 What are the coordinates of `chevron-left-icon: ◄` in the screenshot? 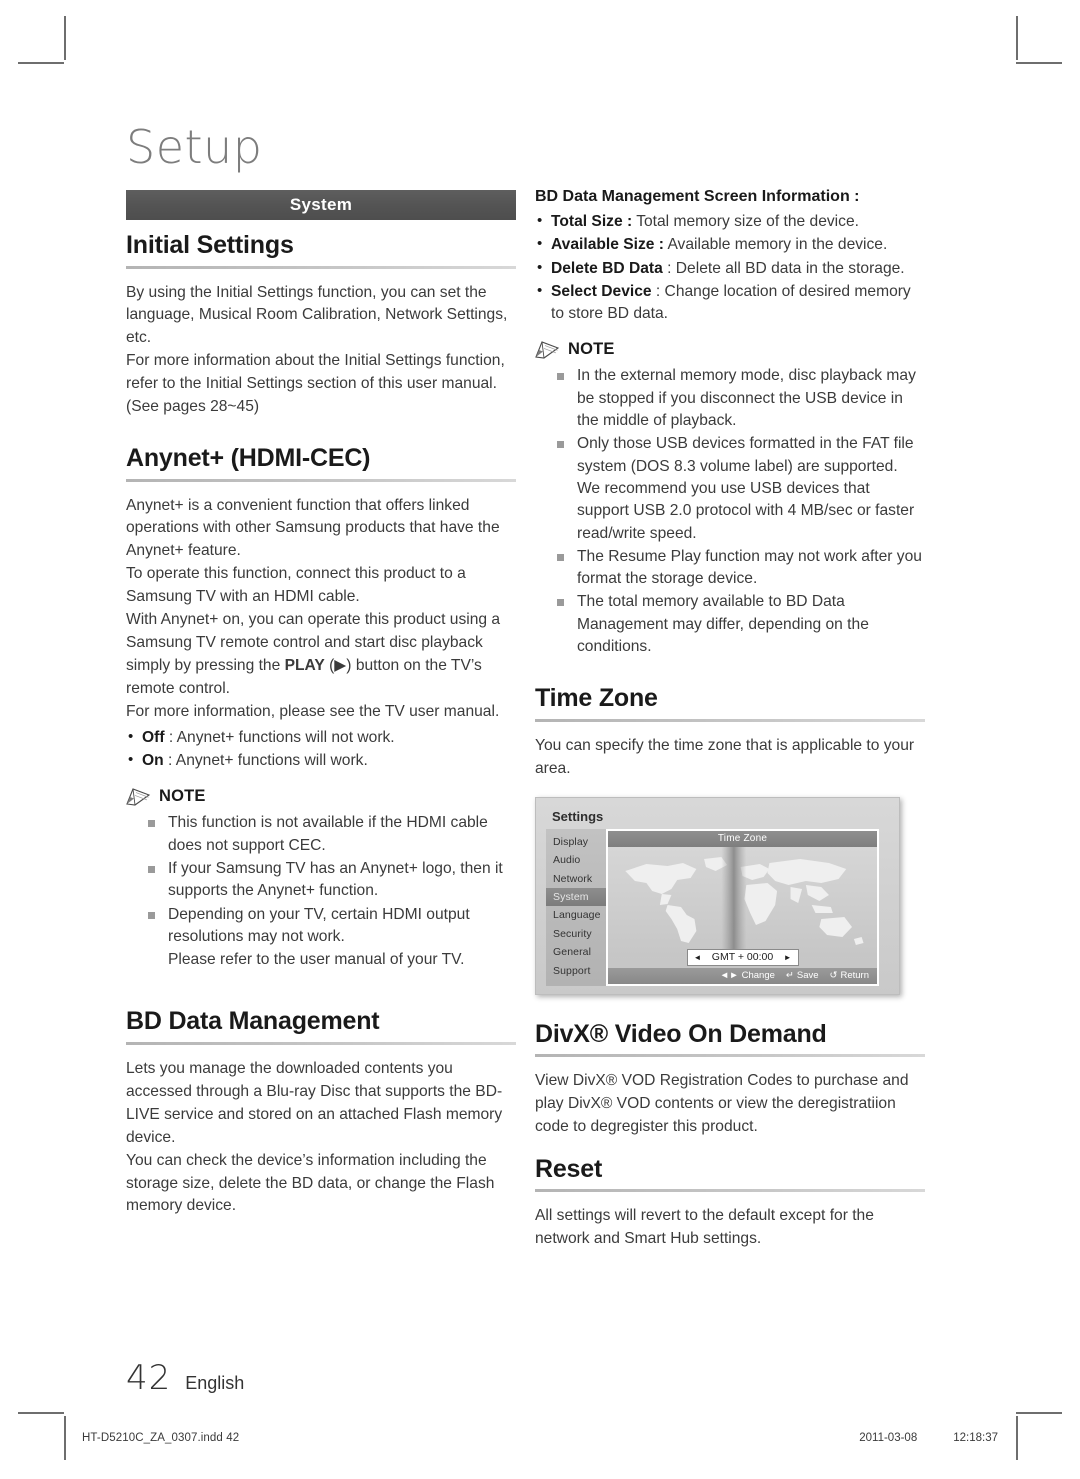 It's located at (698, 957).